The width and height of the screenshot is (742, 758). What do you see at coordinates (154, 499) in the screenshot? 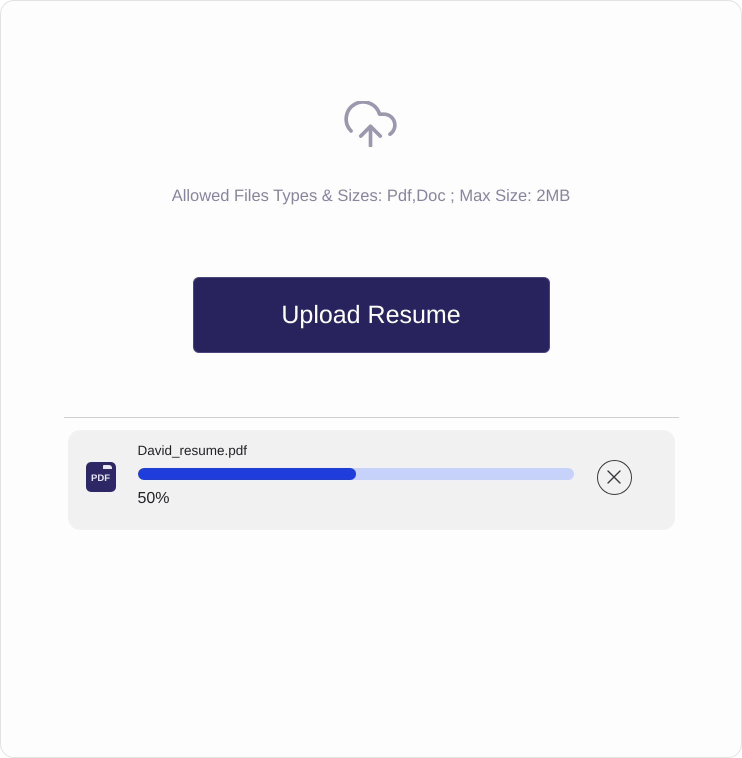
I see `upload-percent: 50%` at bounding box center [154, 499].